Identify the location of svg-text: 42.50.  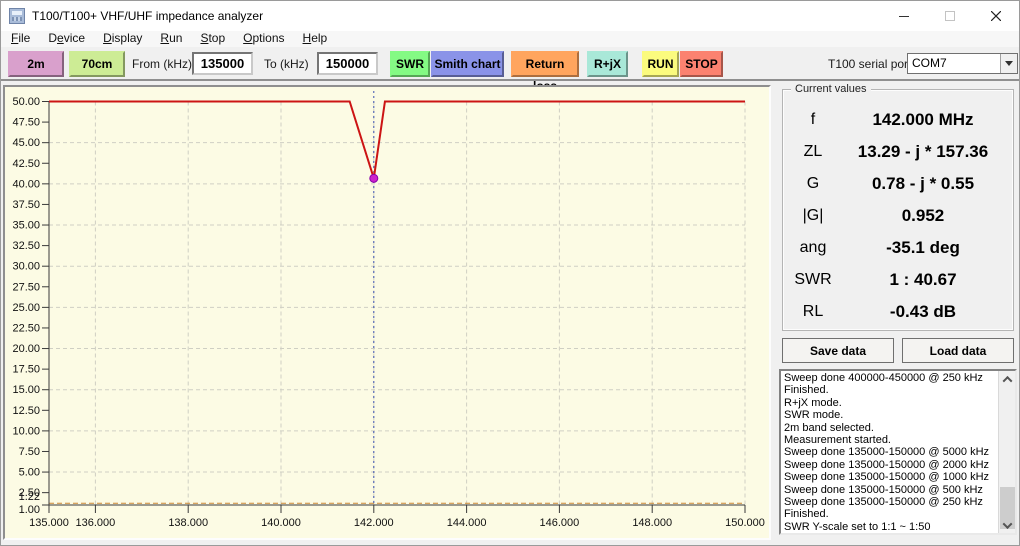
(26, 164).